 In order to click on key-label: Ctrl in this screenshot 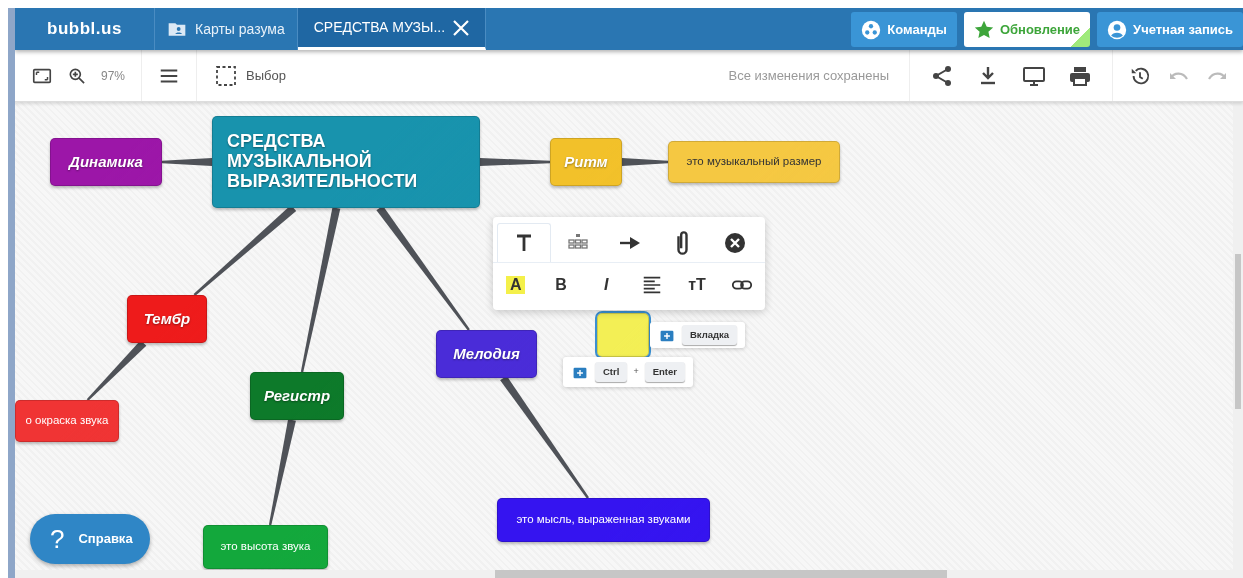, I will do `click(611, 372)`.